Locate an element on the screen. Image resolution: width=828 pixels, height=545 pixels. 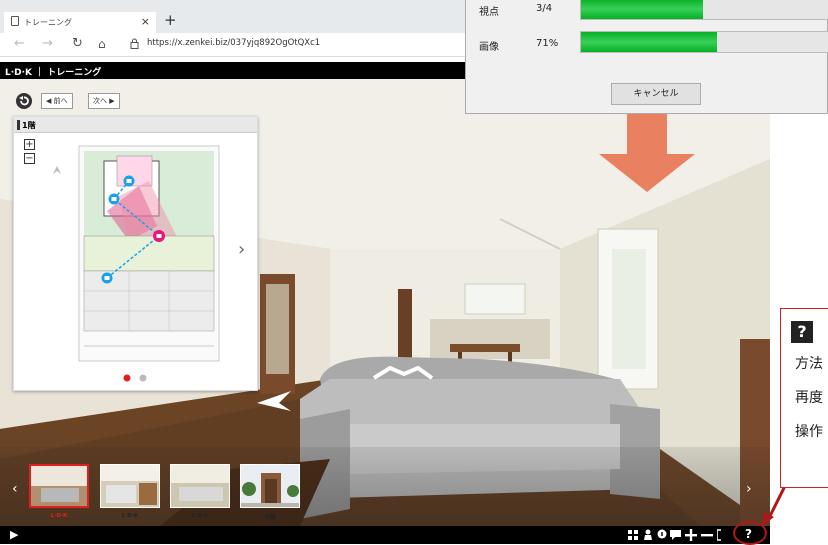
forward-nav-arrow is located at coordinates (403, 373).